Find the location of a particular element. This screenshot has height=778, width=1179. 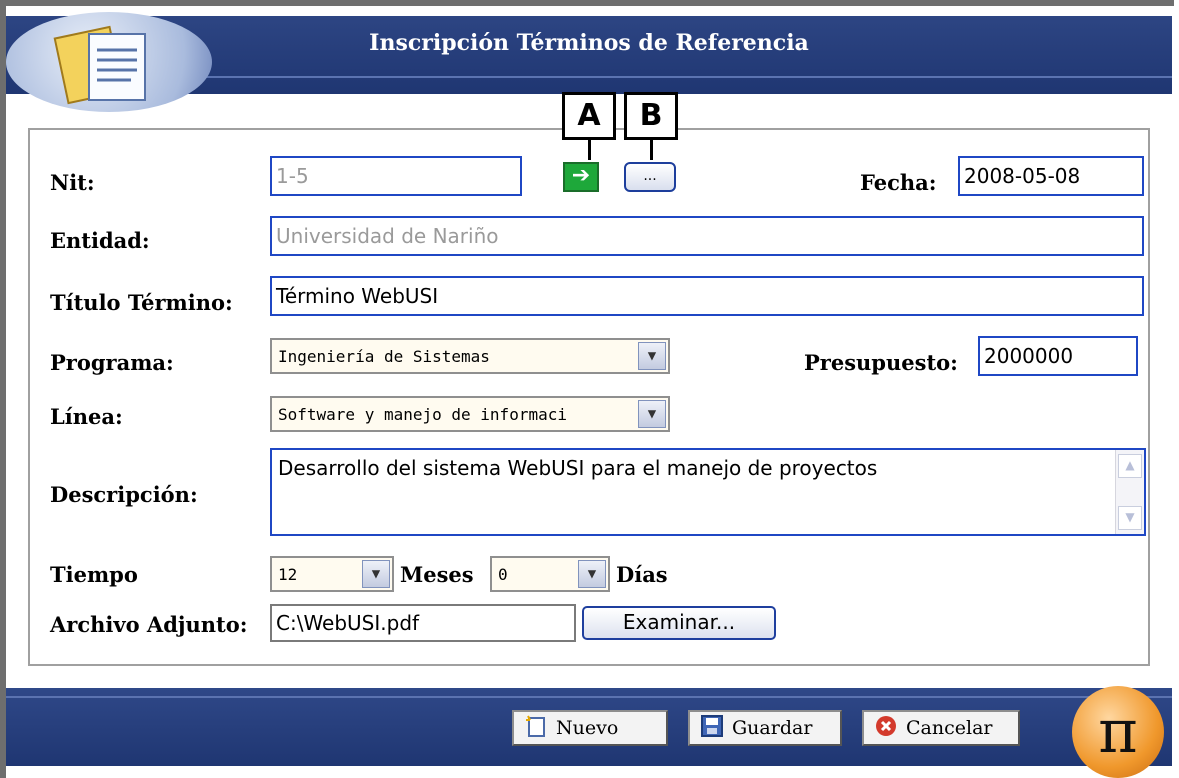

new-document-icon is located at coordinates (536, 728).